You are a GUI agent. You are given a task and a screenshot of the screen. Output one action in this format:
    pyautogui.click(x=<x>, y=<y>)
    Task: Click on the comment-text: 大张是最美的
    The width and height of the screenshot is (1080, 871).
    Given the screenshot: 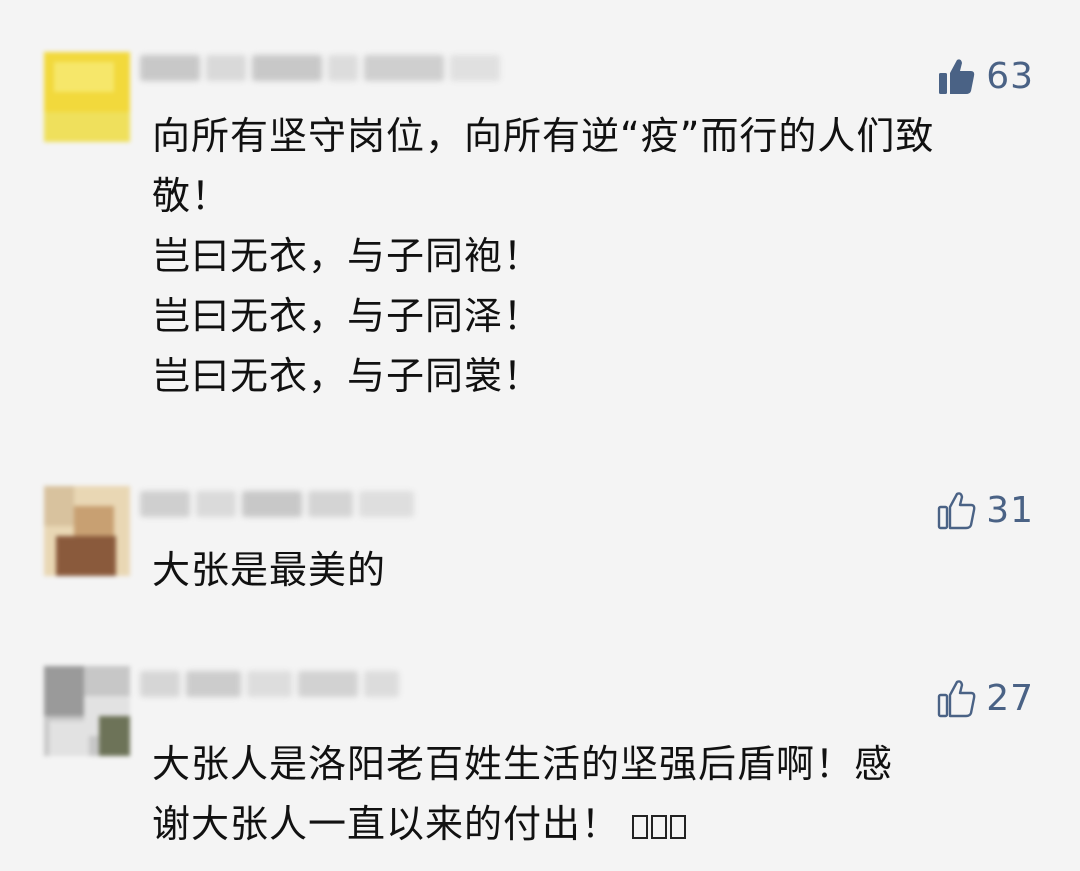 What is the action you would take?
    pyautogui.click(x=596, y=570)
    